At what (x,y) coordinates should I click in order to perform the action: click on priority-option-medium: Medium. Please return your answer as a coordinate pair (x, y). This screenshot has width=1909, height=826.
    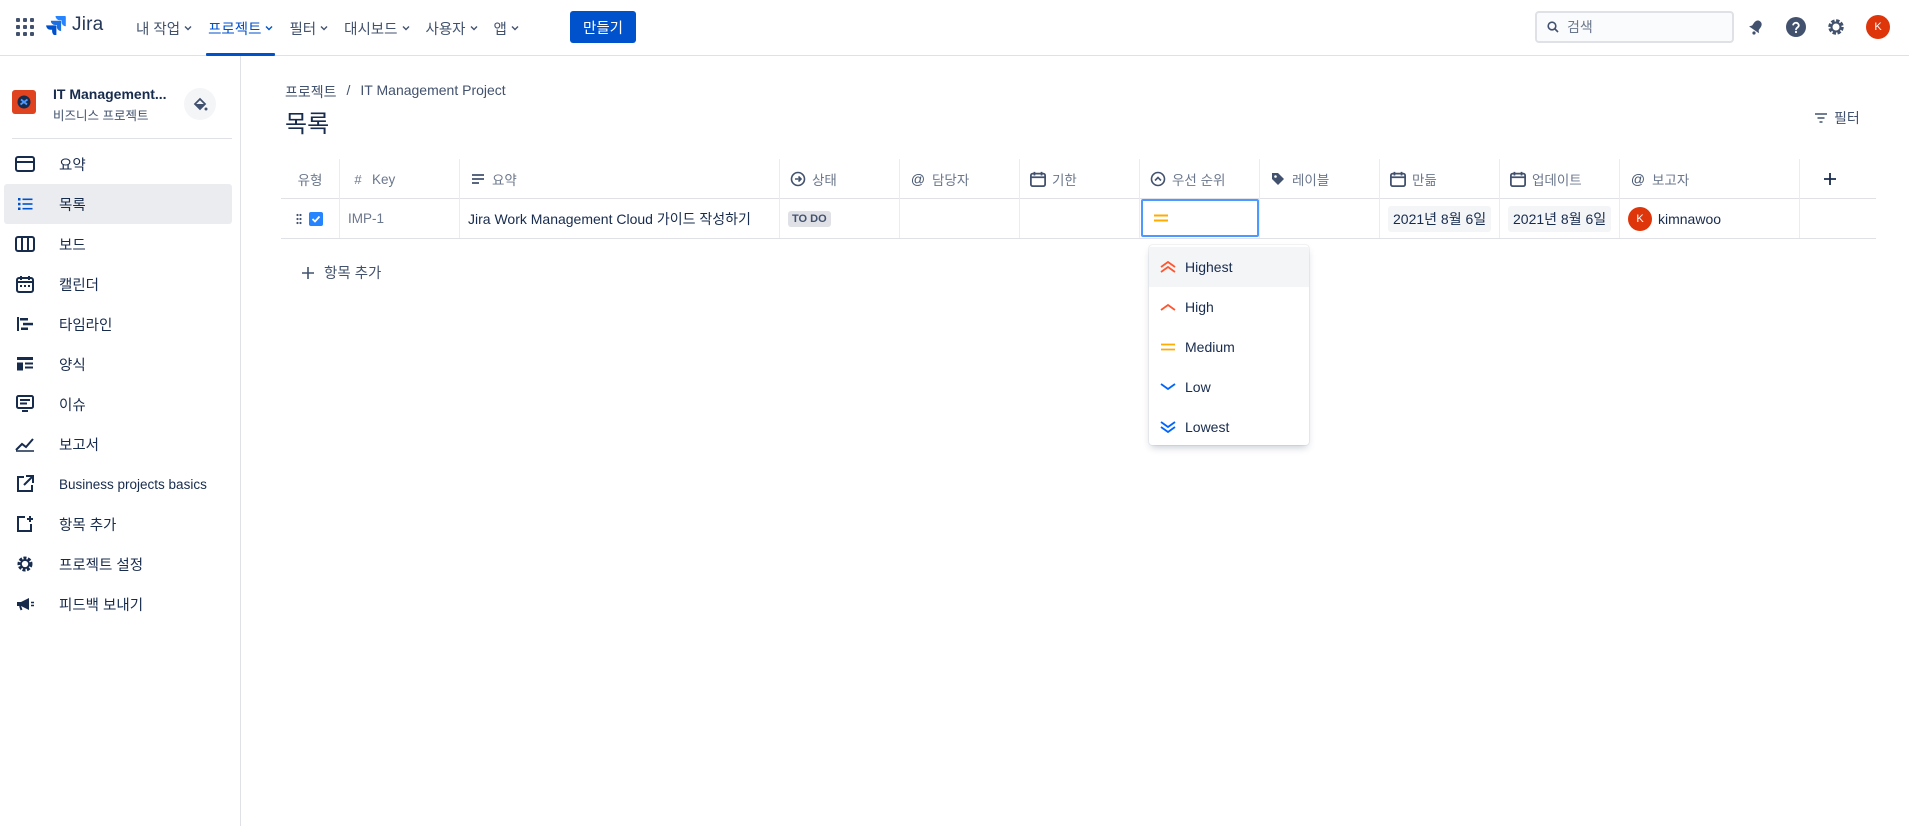
    Looking at the image, I should click on (1229, 347).